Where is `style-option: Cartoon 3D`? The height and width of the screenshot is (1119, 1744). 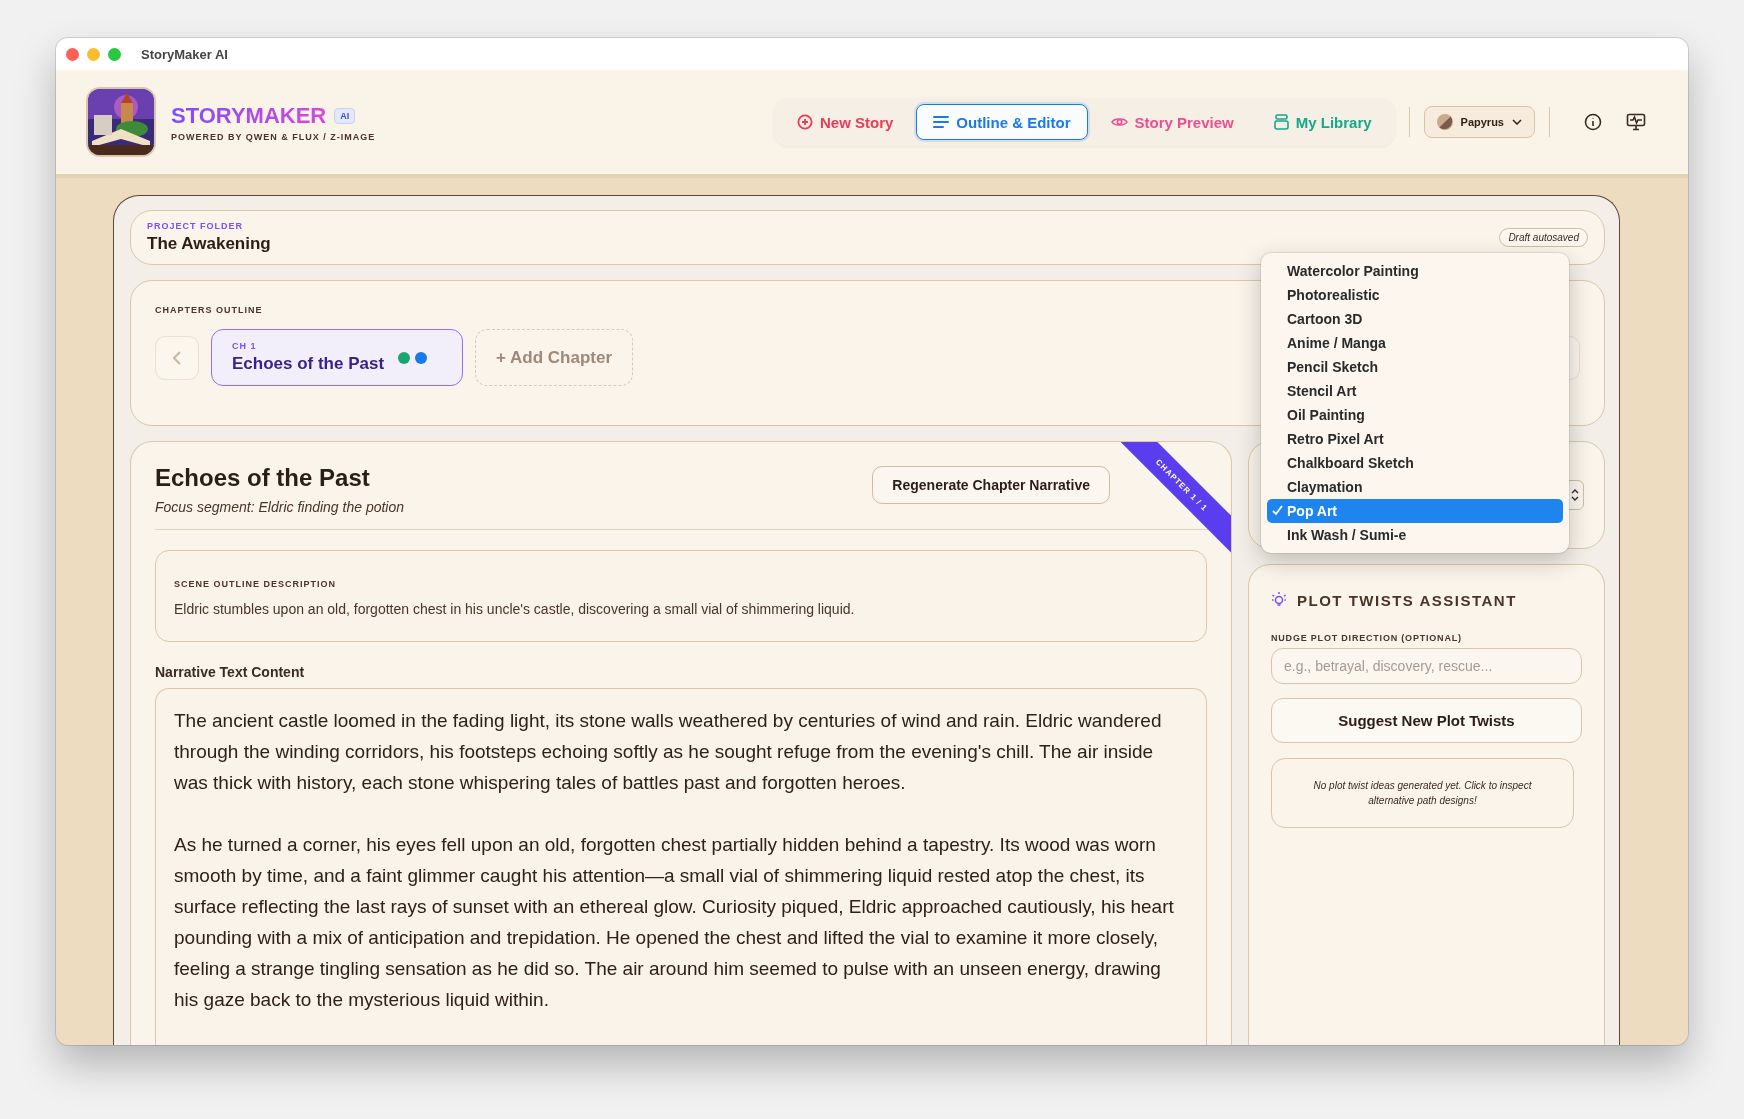 style-option: Cartoon 3D is located at coordinates (1415, 319).